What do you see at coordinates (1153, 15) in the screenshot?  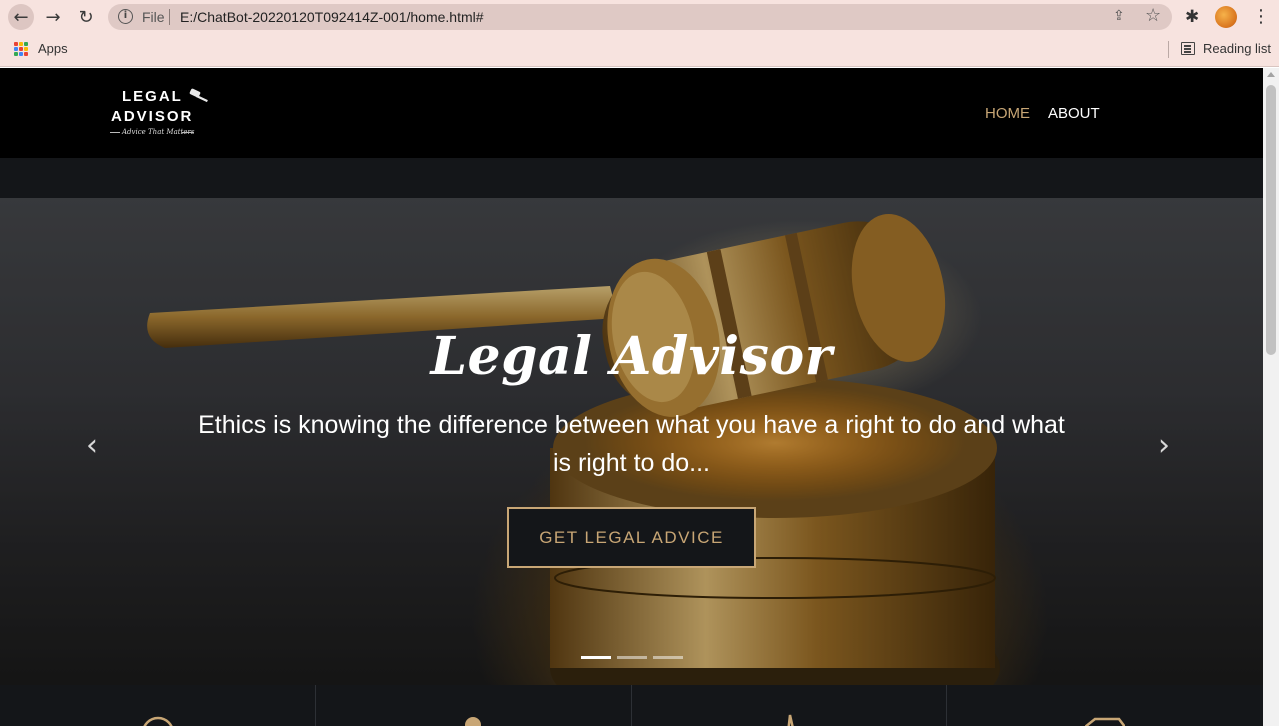 I see `bookmark-star-icon: ☆` at bounding box center [1153, 15].